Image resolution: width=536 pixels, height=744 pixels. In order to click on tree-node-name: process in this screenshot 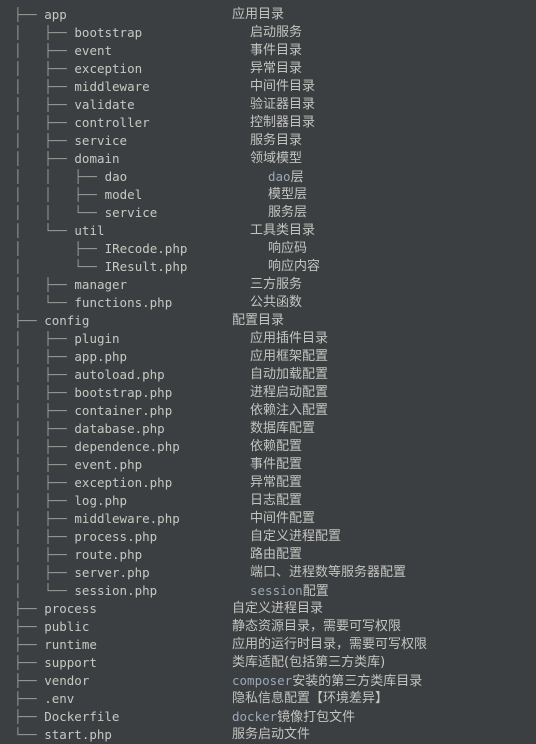, I will do `click(70, 608)`.